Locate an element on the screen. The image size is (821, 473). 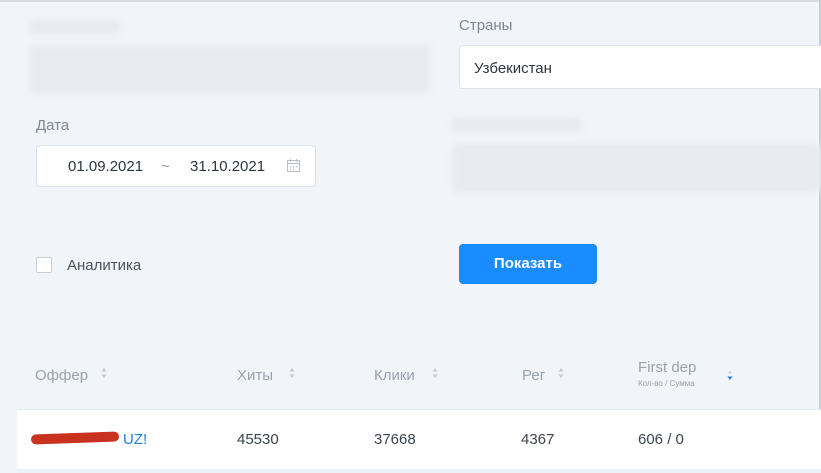
cell-clicks: 37668 is located at coordinates (395, 439).